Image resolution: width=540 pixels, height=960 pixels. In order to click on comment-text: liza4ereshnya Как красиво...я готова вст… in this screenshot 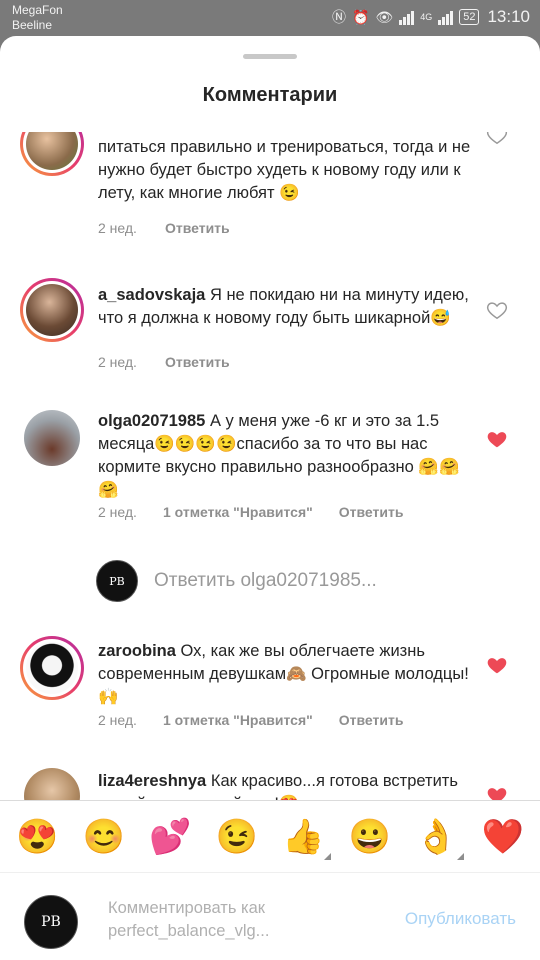, I will do `click(288, 785)`.